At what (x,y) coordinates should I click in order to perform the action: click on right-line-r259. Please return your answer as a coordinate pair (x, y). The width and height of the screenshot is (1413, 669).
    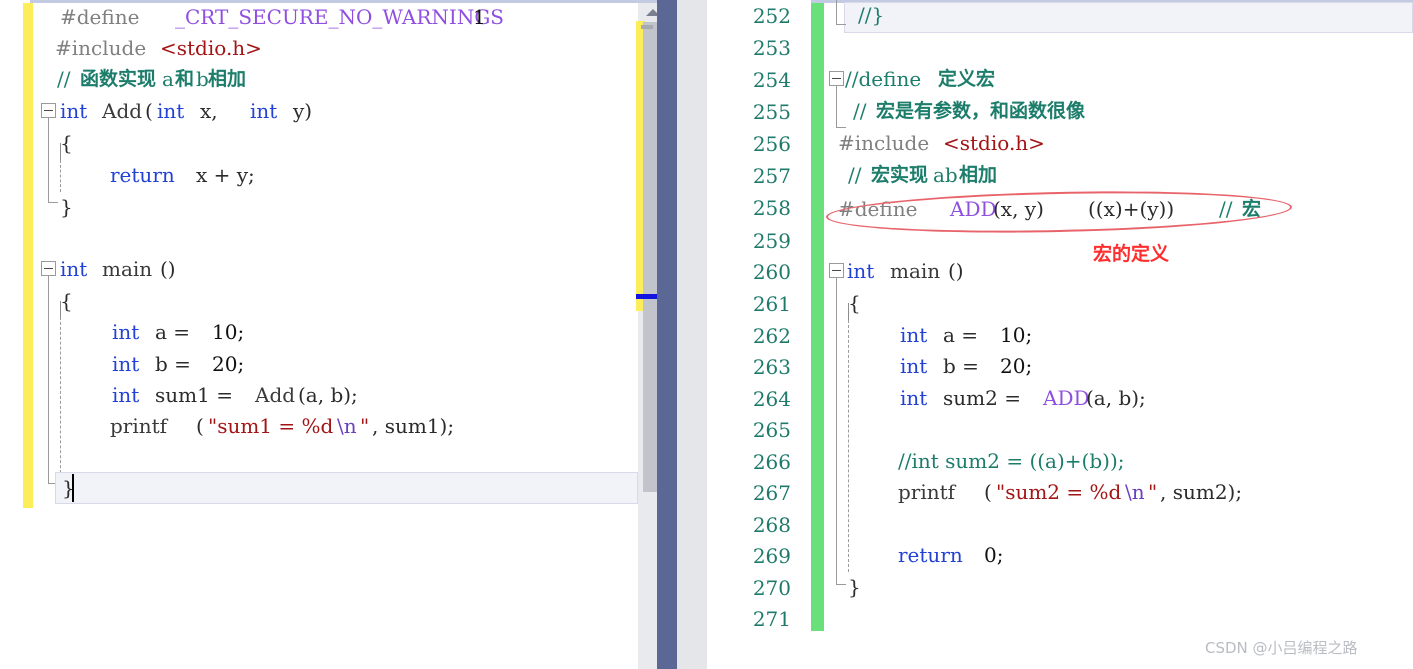
    Looking at the image, I should click on (706, 240).